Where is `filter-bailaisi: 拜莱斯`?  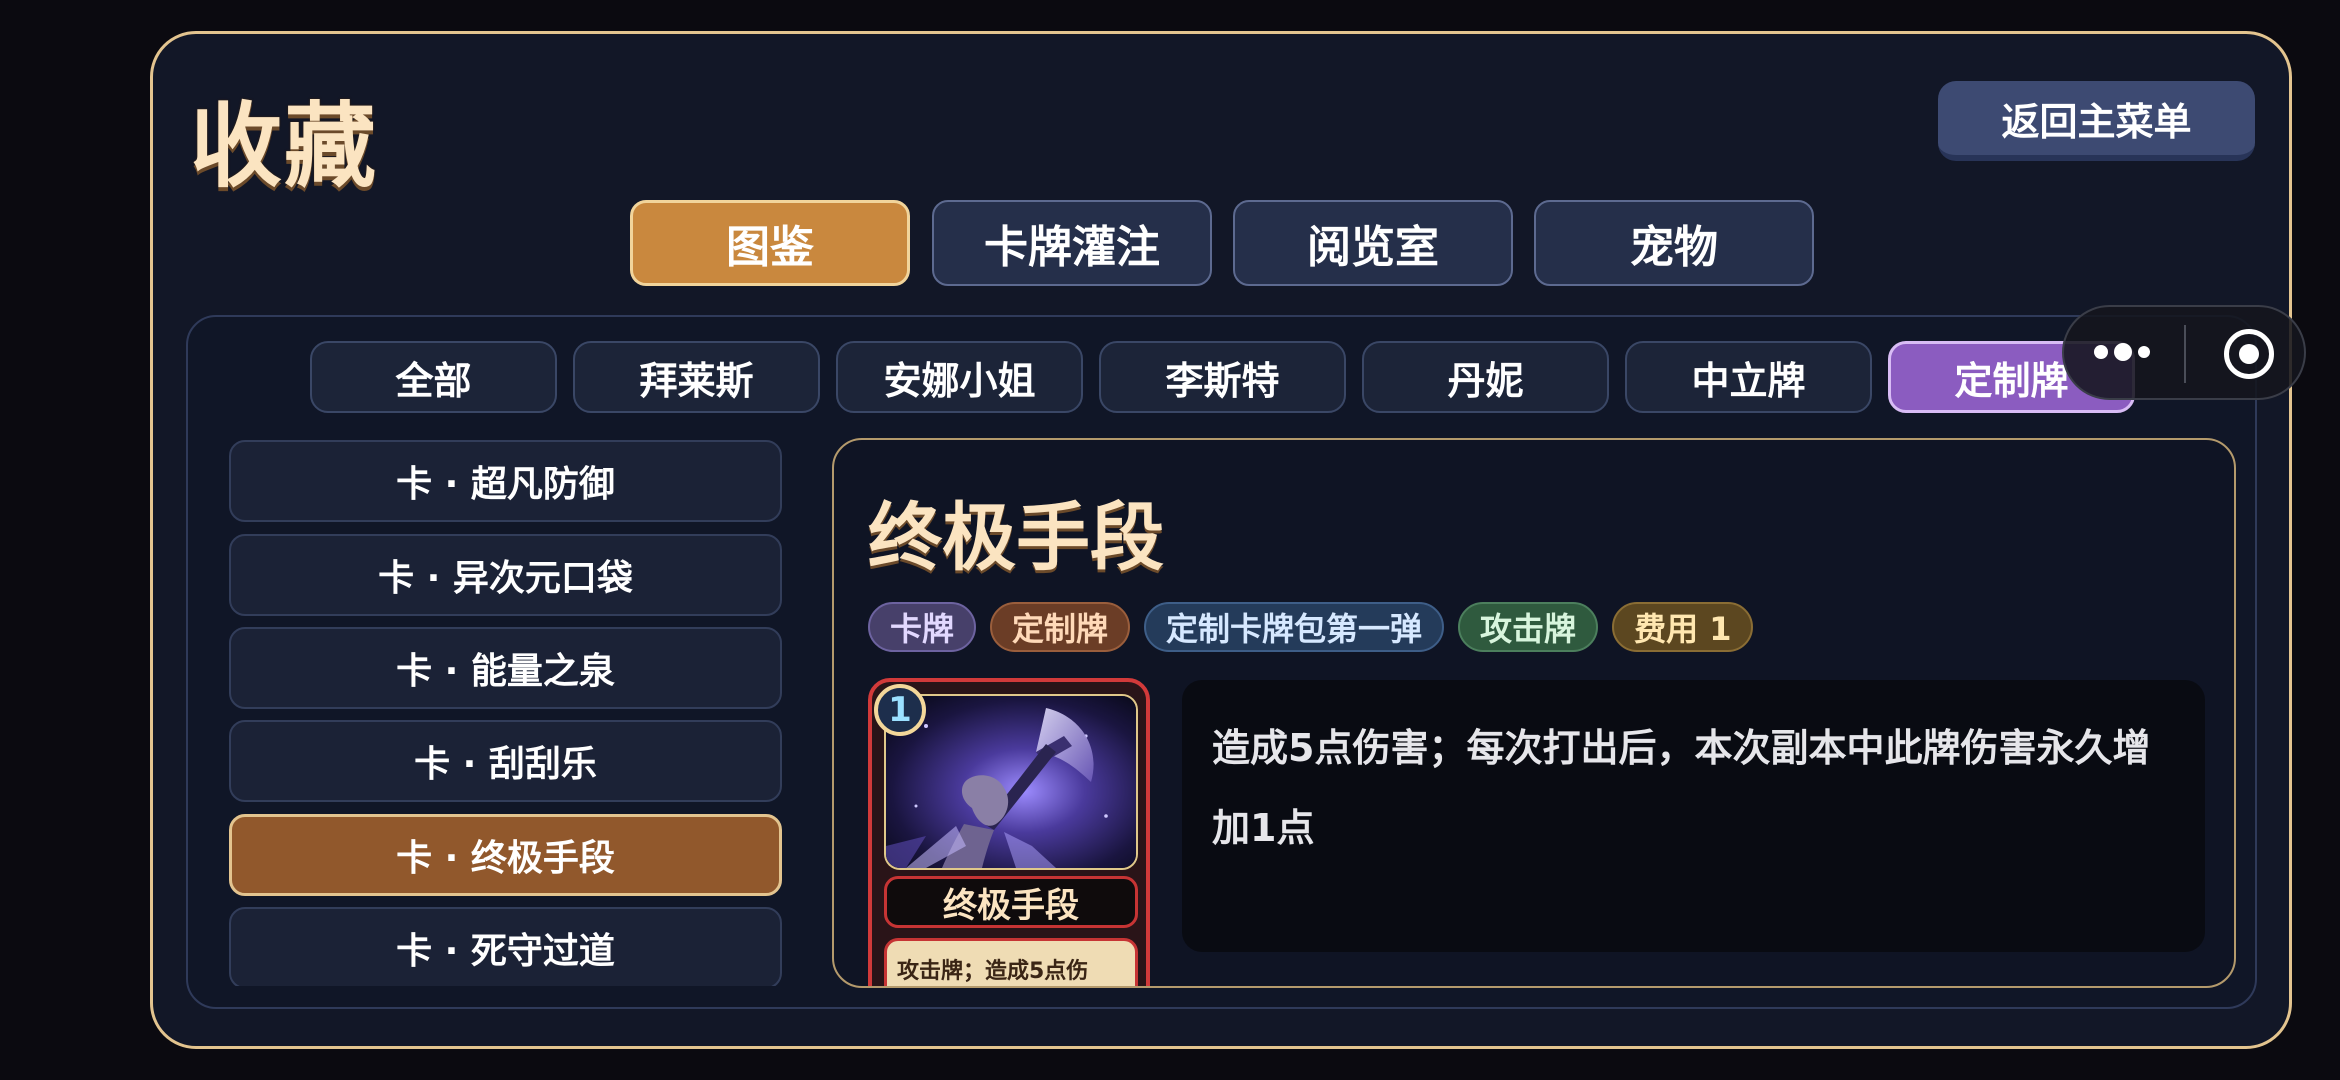 filter-bailaisi: 拜莱斯 is located at coordinates (696, 377).